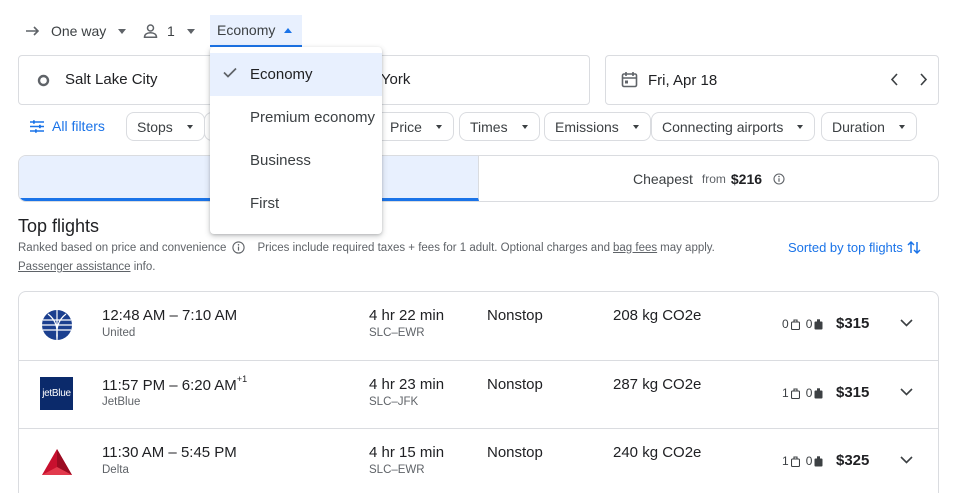  I want to click on info-text: info., so click(144, 267).